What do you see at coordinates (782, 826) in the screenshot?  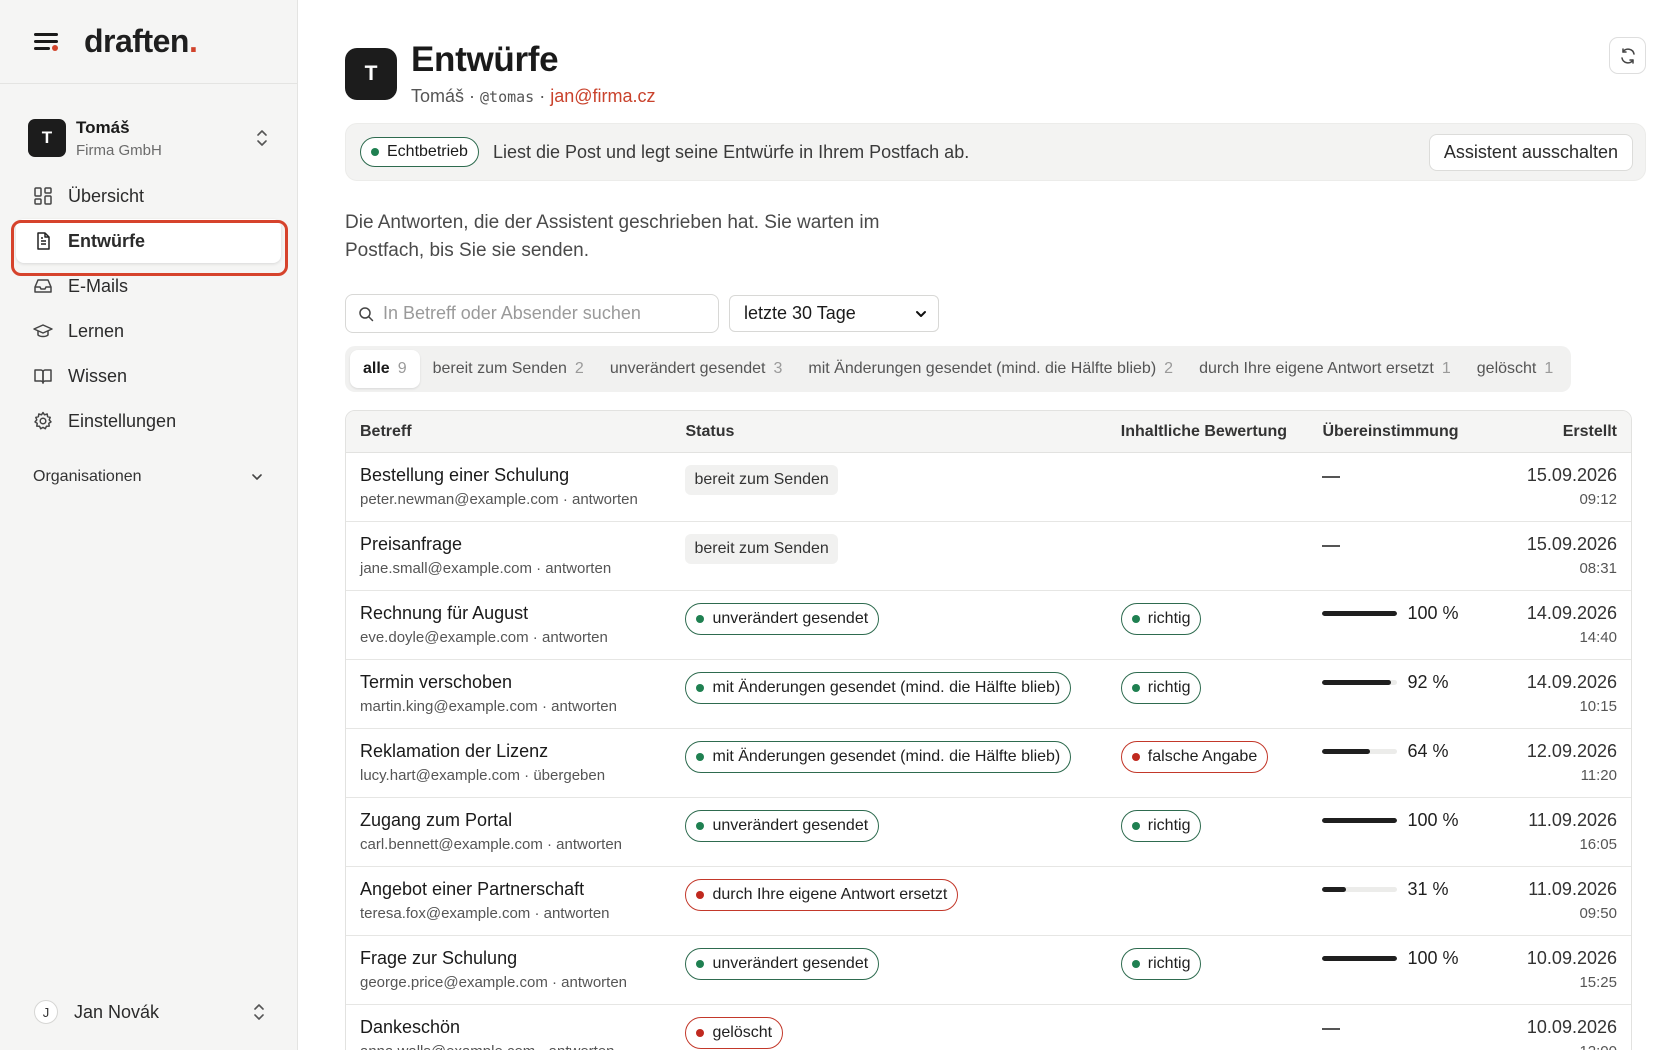 I see `status-badge: unverändert gesendet` at bounding box center [782, 826].